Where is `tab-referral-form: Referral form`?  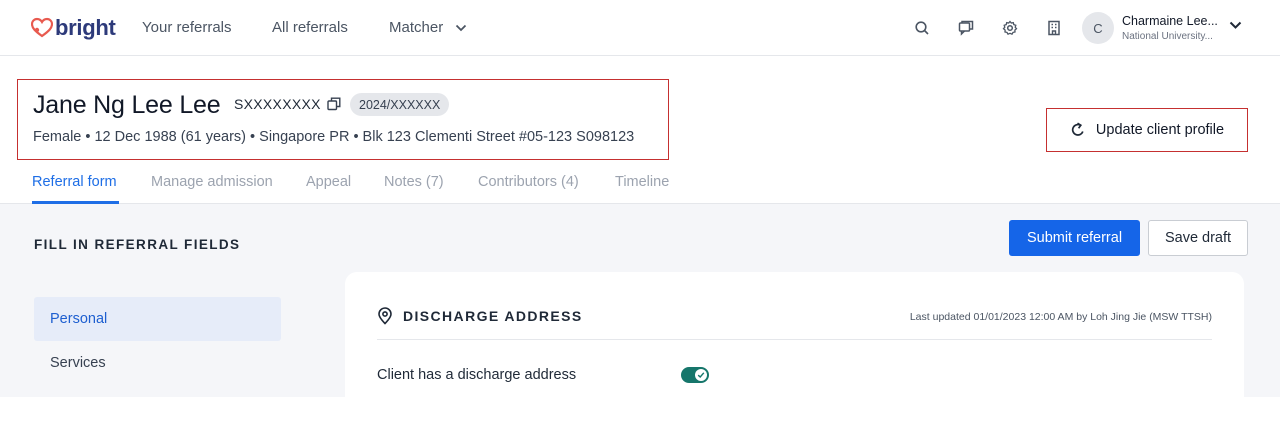
tab-referral-form: Referral form is located at coordinates (74, 182).